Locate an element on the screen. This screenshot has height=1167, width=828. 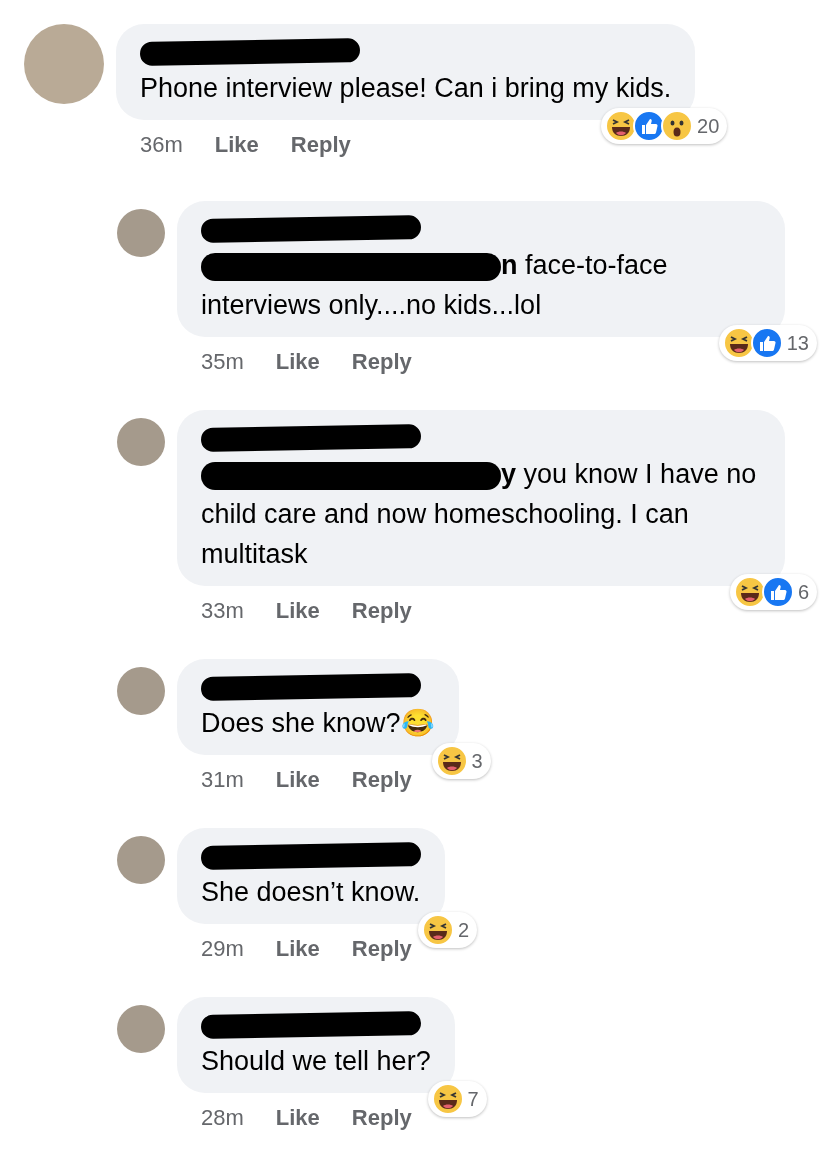
comment-text: n face-to-face interviews only....no kids...lol is located at coordinates (435, 285).